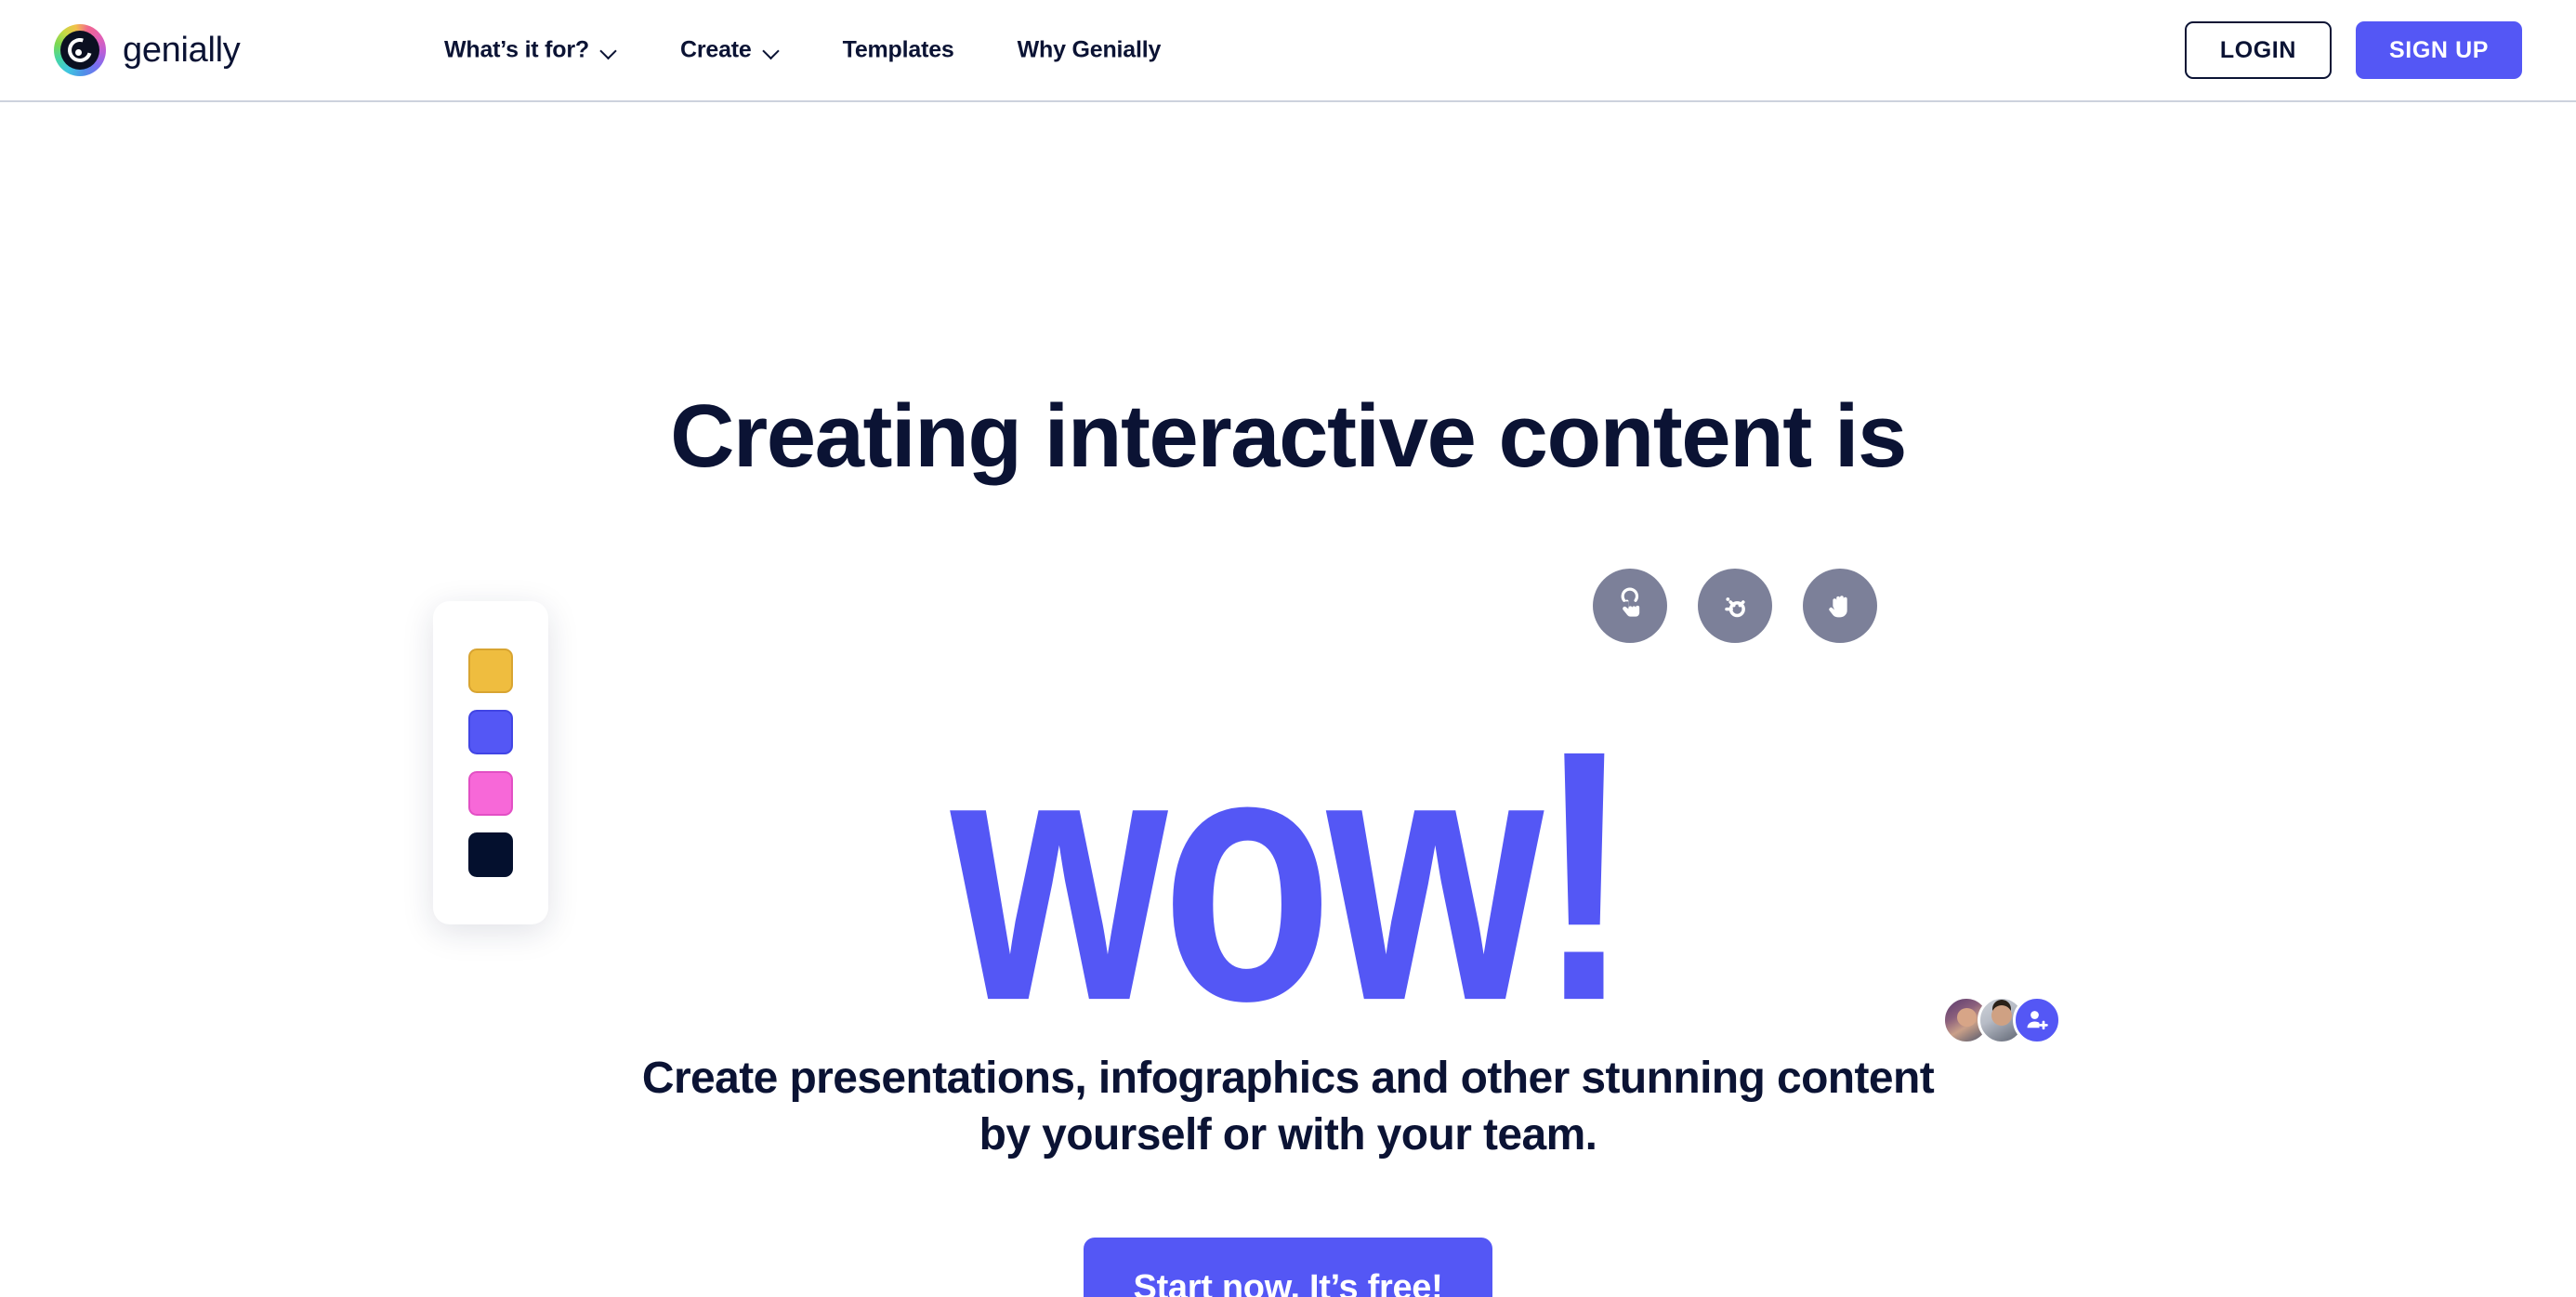 The height and width of the screenshot is (1297, 2576). What do you see at coordinates (182, 50) in the screenshot?
I see `brand-name: genially` at bounding box center [182, 50].